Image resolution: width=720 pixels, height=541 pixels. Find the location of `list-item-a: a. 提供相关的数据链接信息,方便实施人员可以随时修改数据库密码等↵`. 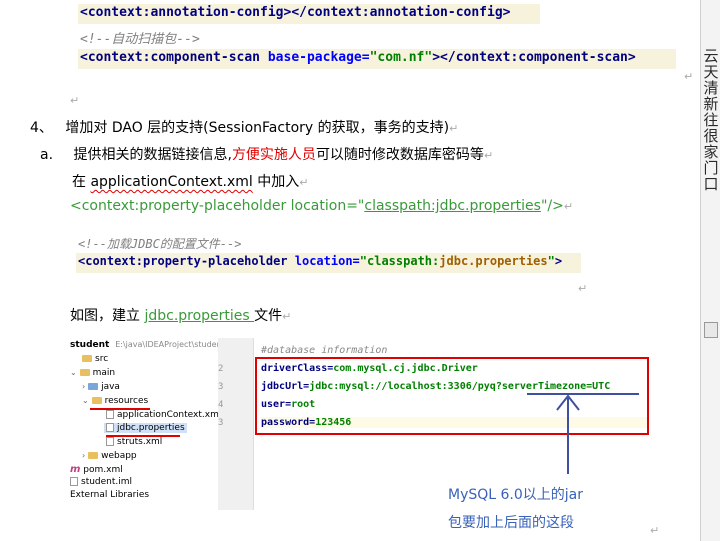

list-item-a: a. 提供相关的数据链接信息,方便实施人员可以随时修改数据库密码等↵ is located at coordinates (267, 155).